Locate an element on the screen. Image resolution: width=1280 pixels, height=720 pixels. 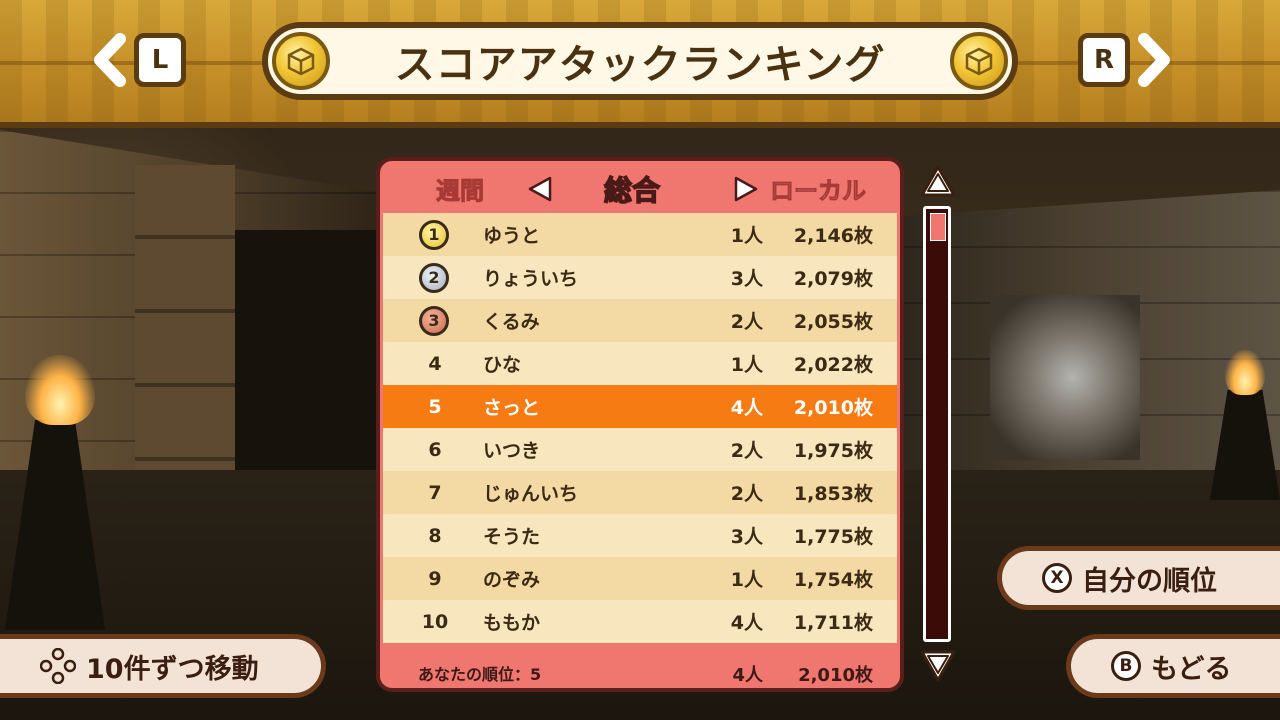
ranking-row: 8 そうた 3人 1,775枚 is located at coordinates (640, 535).